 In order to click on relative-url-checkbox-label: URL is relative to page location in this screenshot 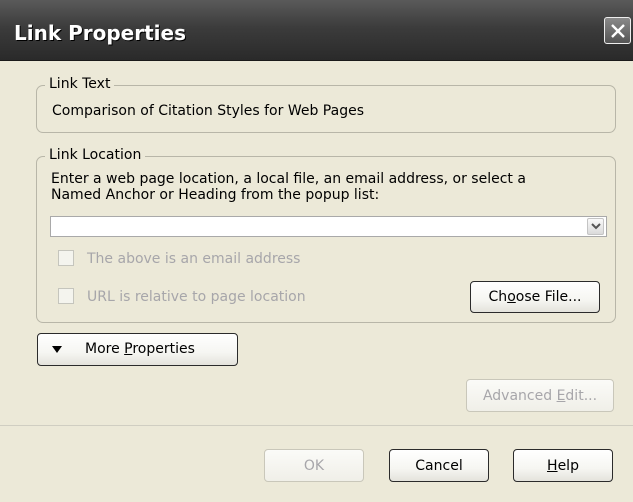, I will do `click(196, 297)`.